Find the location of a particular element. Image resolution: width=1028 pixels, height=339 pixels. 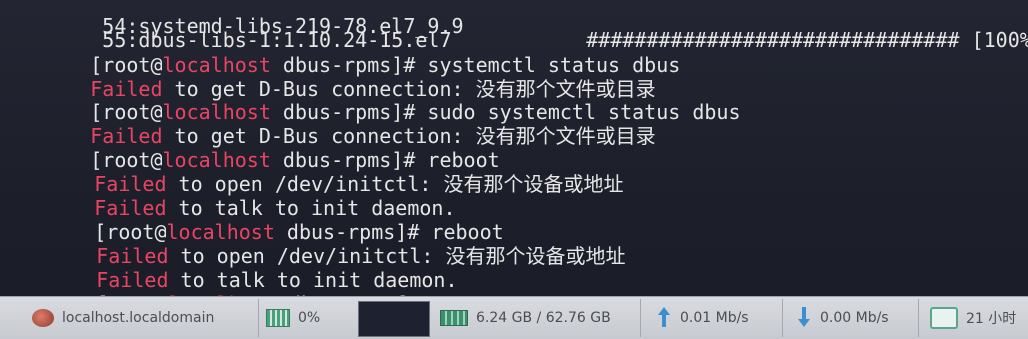

prompt-line-active: [root@localhost dbus-rpms]# is located at coordinates (238, 288).